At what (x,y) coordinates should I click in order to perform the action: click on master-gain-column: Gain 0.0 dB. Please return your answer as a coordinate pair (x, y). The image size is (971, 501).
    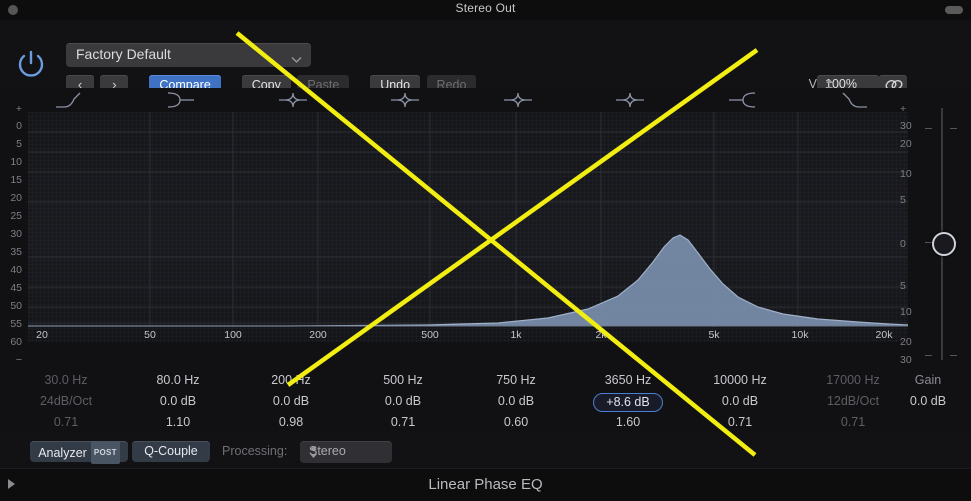
    Looking at the image, I should click on (928, 391).